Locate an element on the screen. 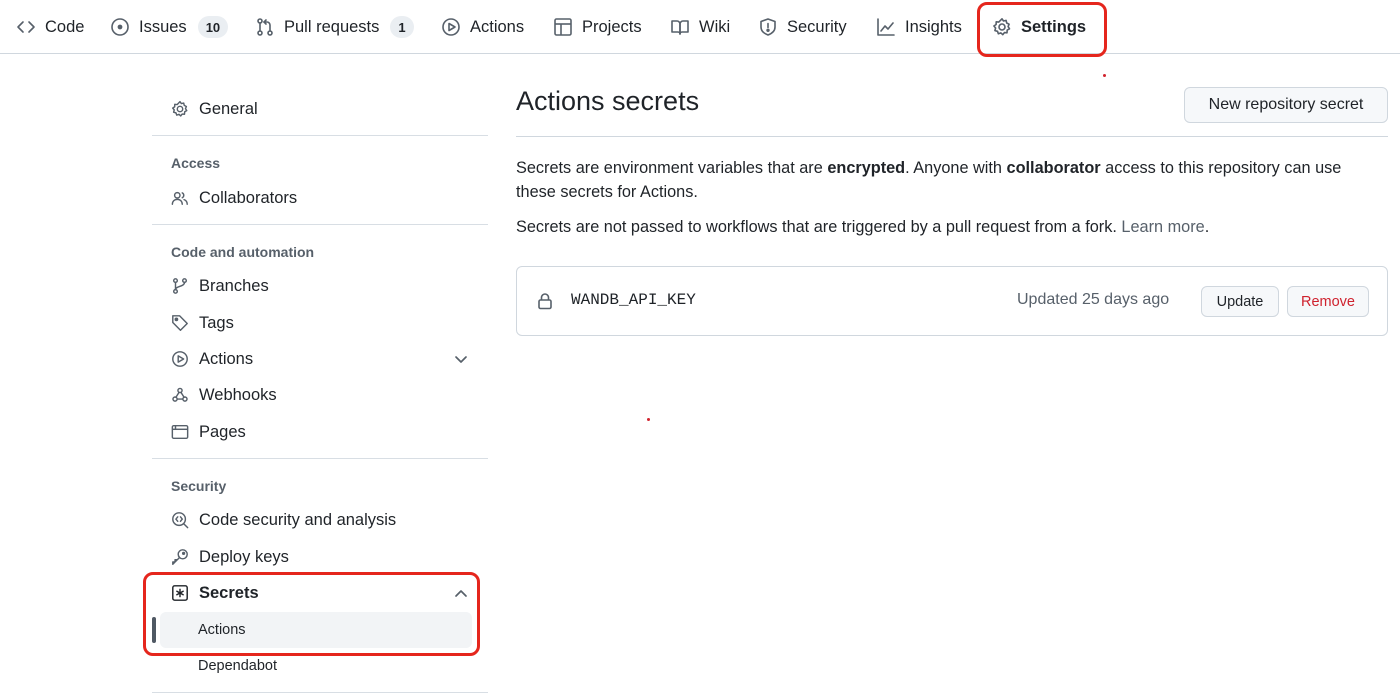  sidebar-item-actions: Actions is located at coordinates (212, 359).